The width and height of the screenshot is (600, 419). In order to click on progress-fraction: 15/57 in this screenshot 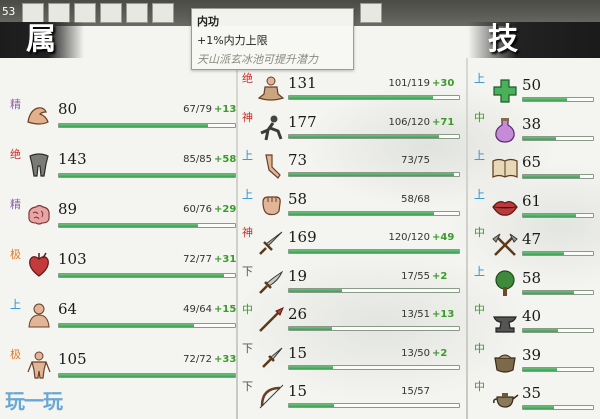, I will do `click(415, 391)`.